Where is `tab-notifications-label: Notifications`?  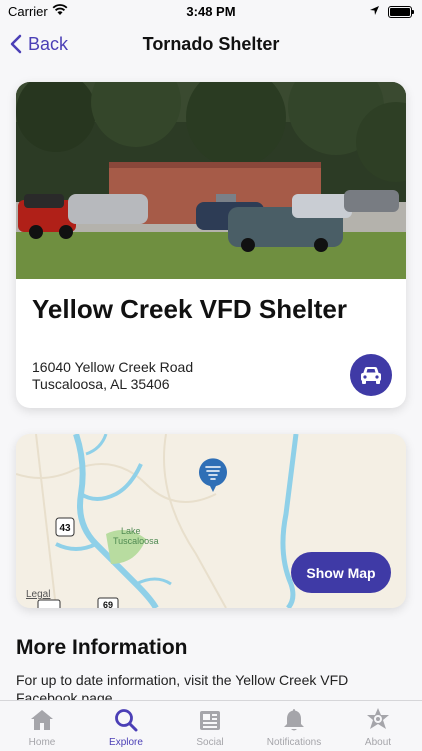
tab-notifications-label: Notifications is located at coordinates (294, 742).